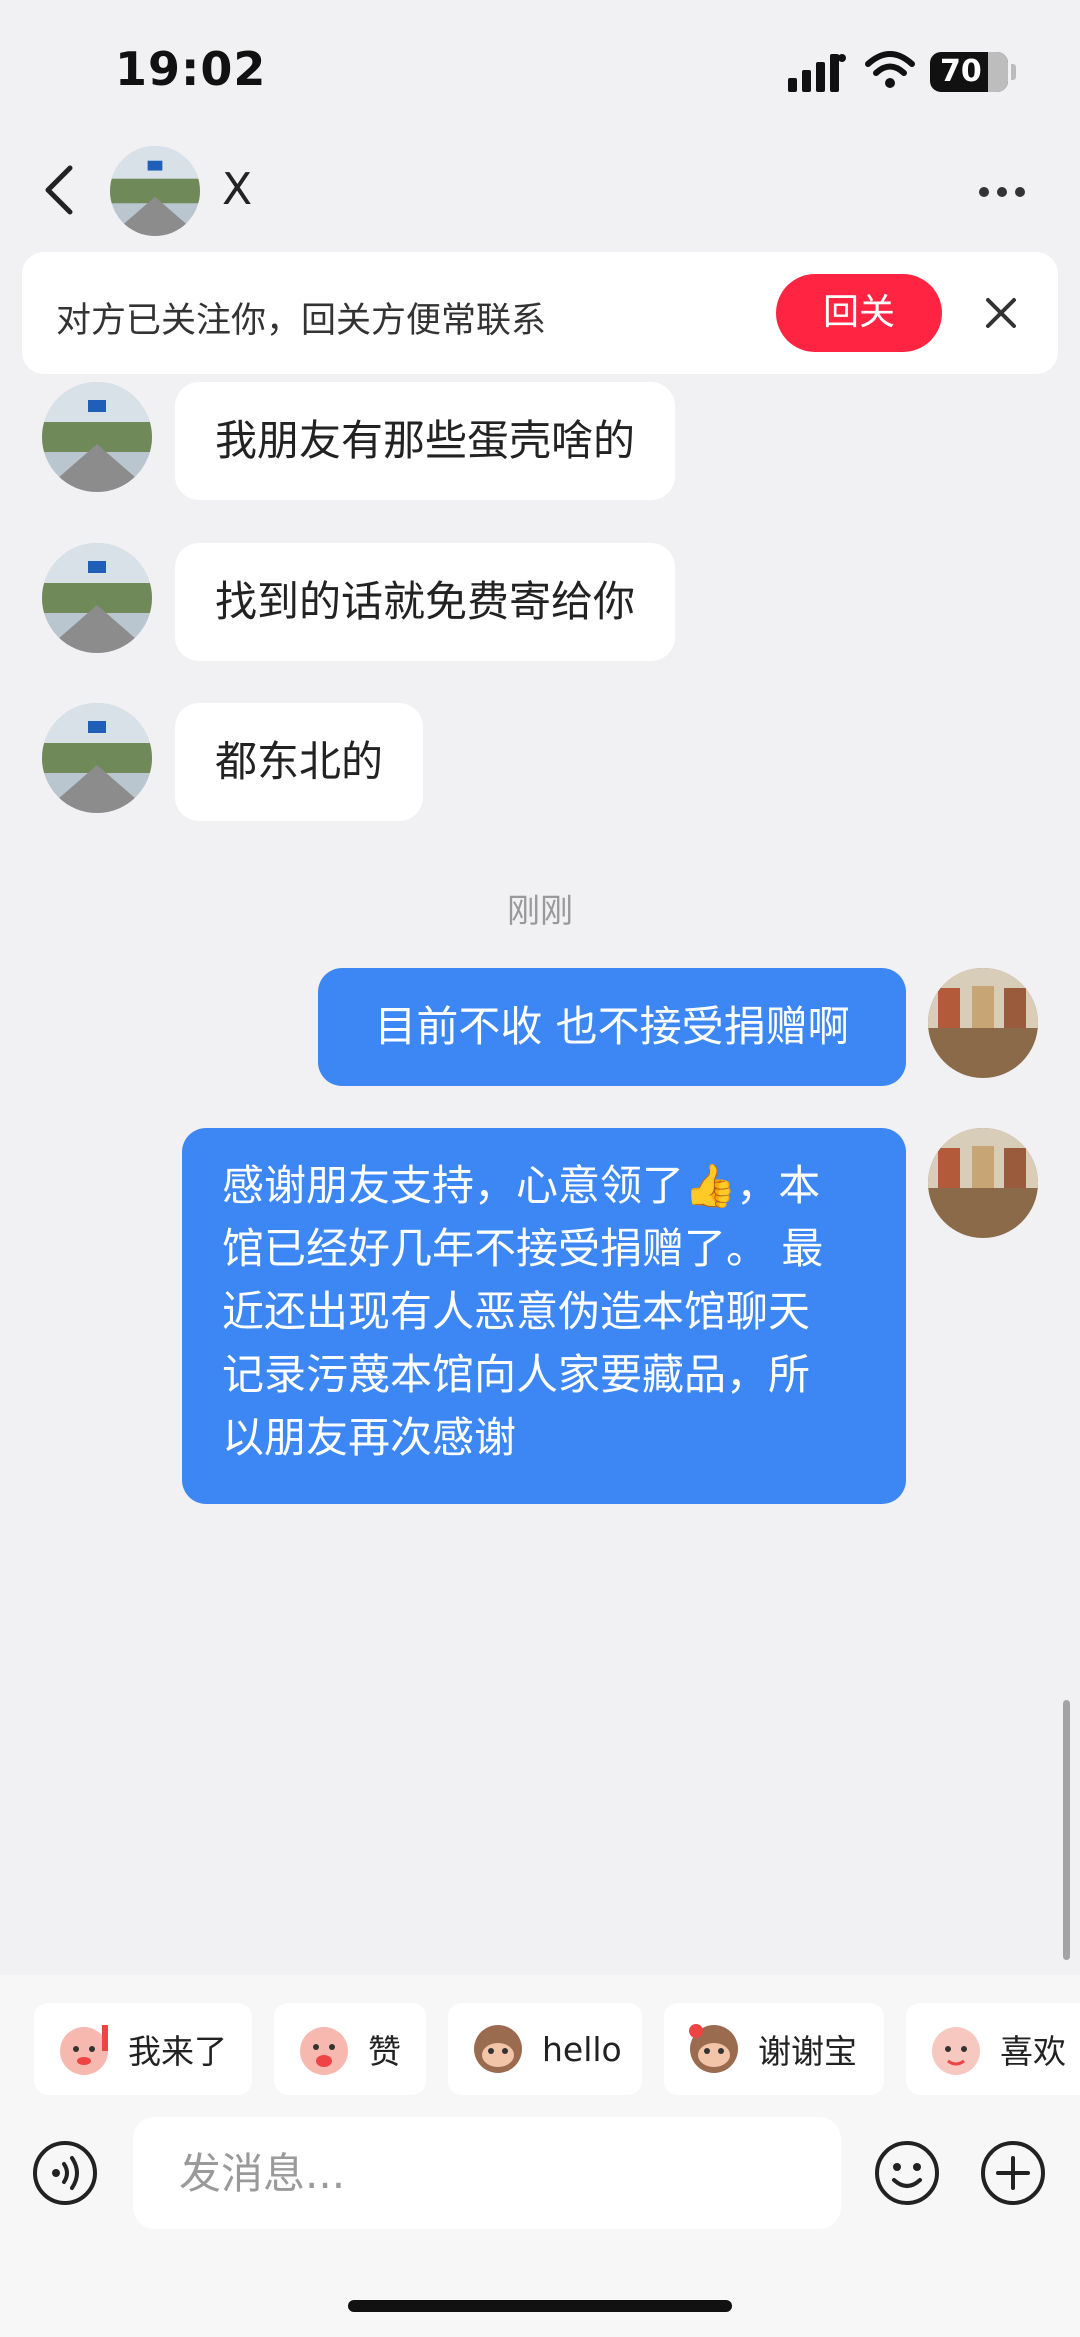  Describe the element at coordinates (350, 2049) in the screenshot. I see `quick-reply-chip: 赞` at that location.